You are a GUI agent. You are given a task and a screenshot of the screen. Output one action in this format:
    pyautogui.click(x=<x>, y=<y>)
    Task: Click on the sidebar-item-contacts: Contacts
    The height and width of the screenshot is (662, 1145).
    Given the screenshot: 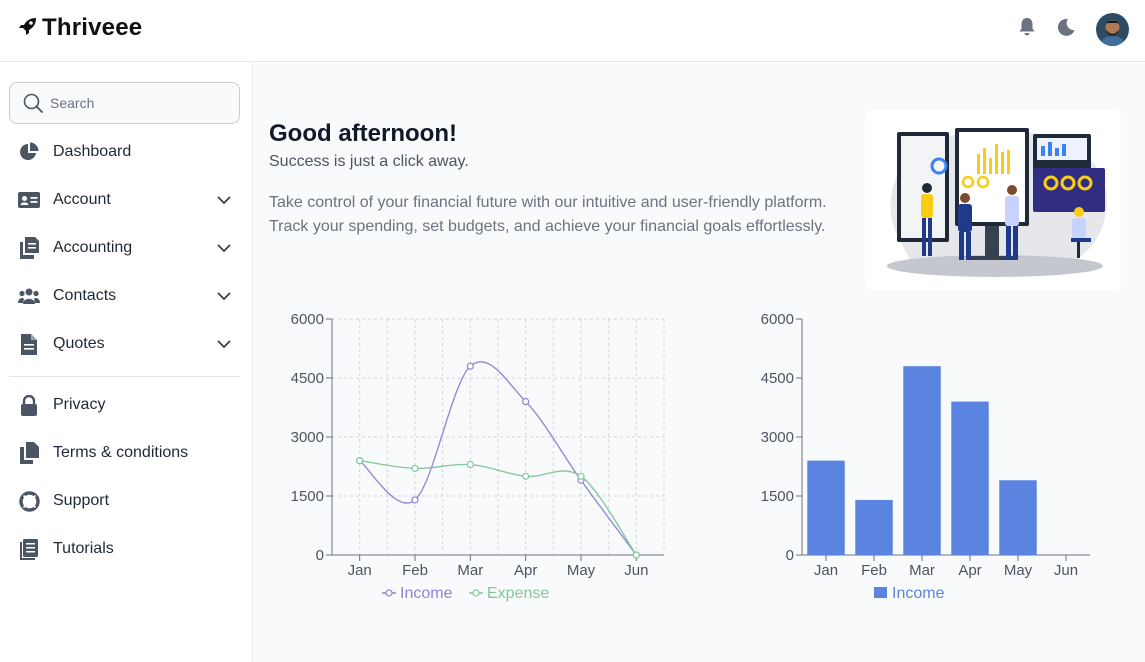 What is the action you would take?
    pyautogui.click(x=124, y=296)
    